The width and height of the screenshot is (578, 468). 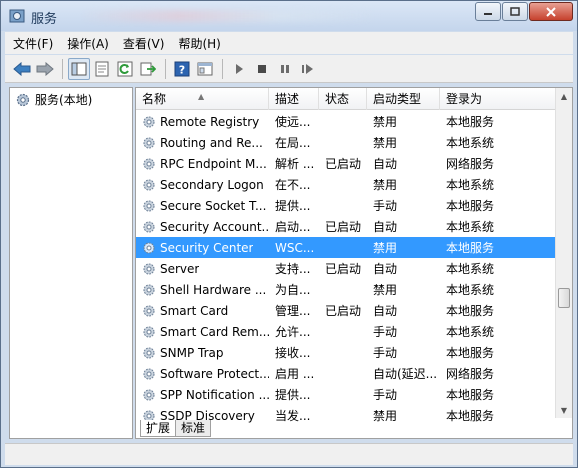 I want to click on play-icon, so click(x=239, y=68).